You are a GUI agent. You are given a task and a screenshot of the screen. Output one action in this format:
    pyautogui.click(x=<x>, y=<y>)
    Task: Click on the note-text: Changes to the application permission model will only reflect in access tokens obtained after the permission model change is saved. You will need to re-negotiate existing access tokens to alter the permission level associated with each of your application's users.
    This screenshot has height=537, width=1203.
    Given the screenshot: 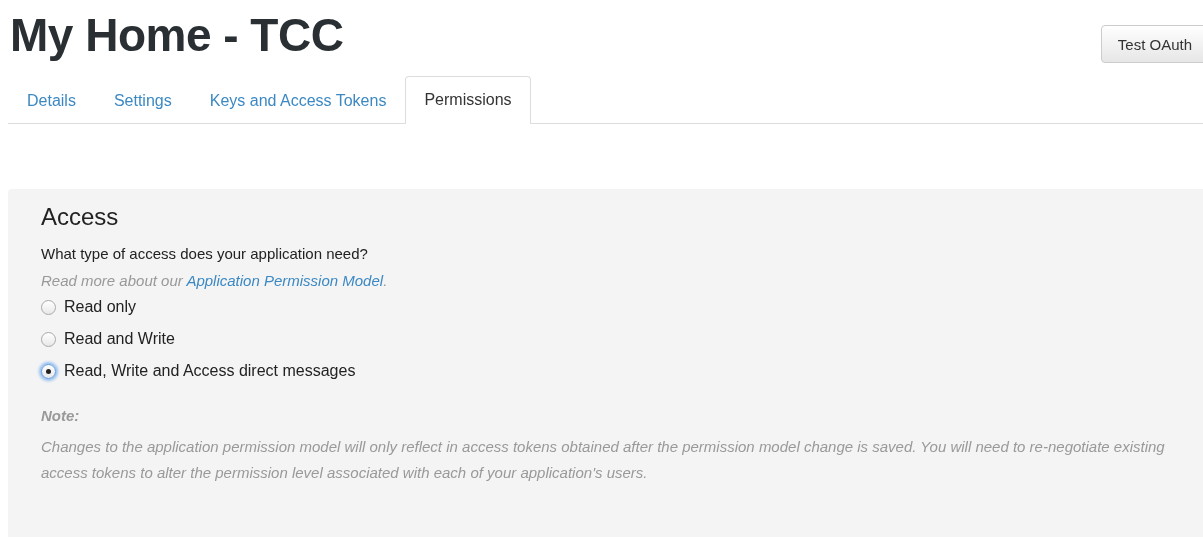 What is the action you would take?
    pyautogui.click(x=603, y=460)
    